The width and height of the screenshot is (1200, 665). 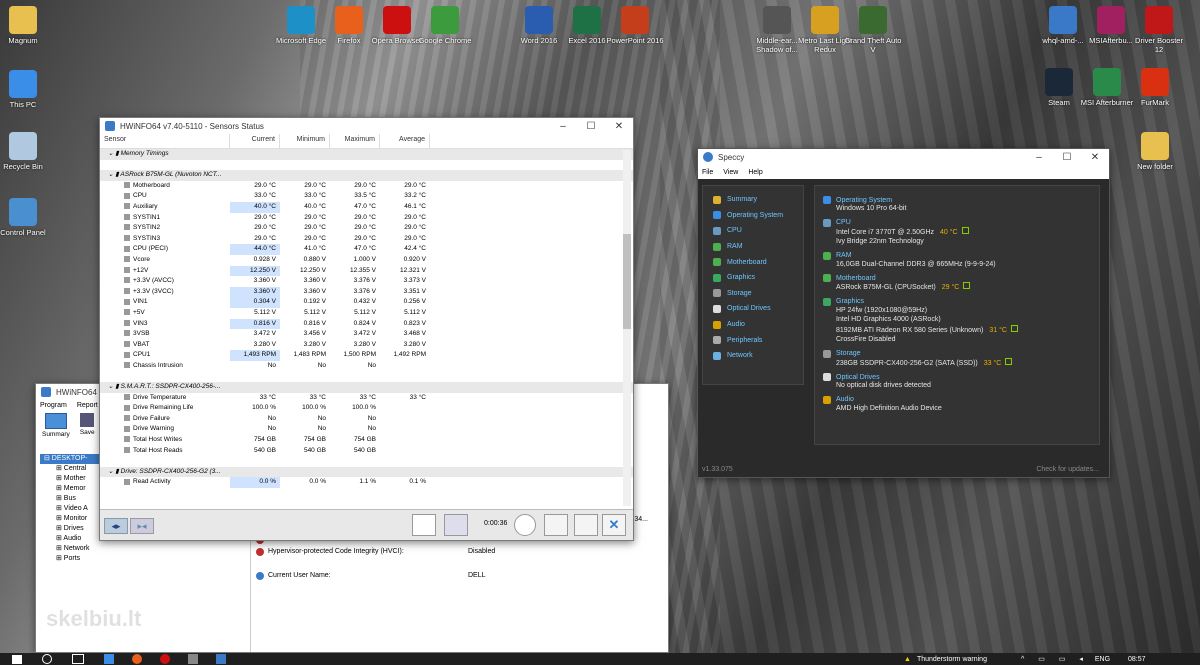 What do you see at coordinates (366, 440) in the screenshot?
I see `sensor-row: Total Host Writes 754 GB 754 GB 754 GB` at bounding box center [366, 440].